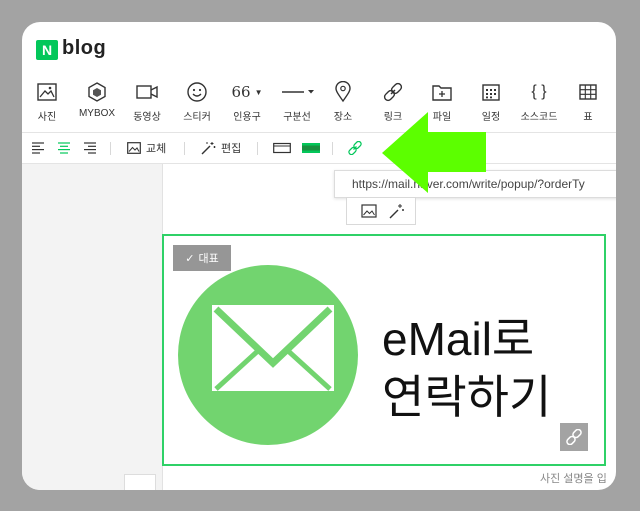 The image size is (640, 511). I want to click on toolbar-divider-button: 구분선, so click(297, 101).